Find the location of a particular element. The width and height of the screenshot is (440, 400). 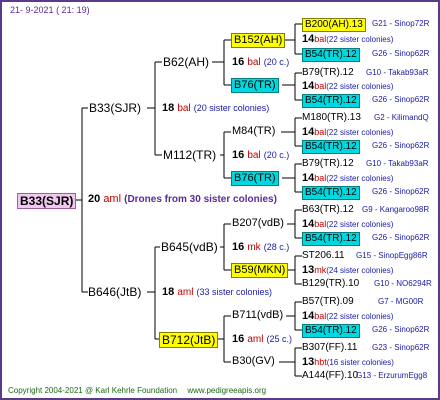

gen4-note-5: (22 sister colonies) is located at coordinates (360, 224).